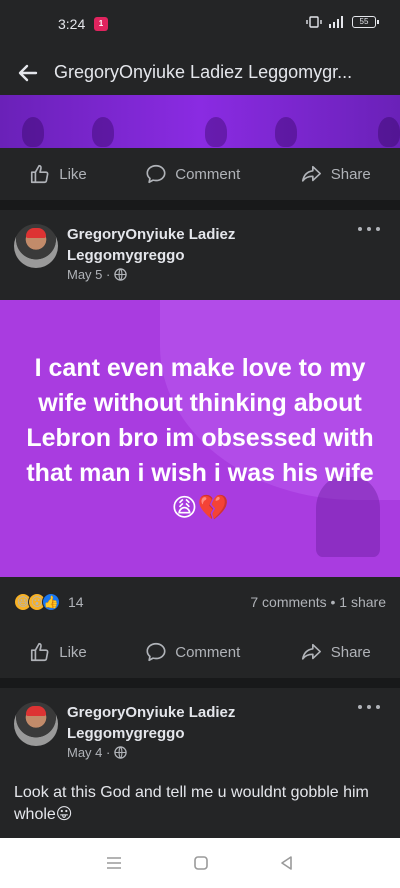 Image resolution: width=400 pixels, height=888 pixels. I want to click on menu-icon, so click(114, 863).